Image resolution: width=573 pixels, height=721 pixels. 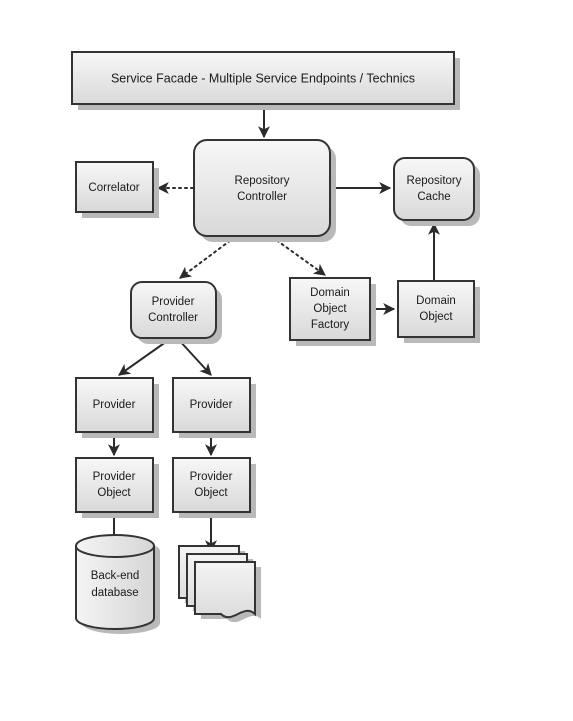 I want to click on node-correlator: Correlator, so click(x=117, y=189).